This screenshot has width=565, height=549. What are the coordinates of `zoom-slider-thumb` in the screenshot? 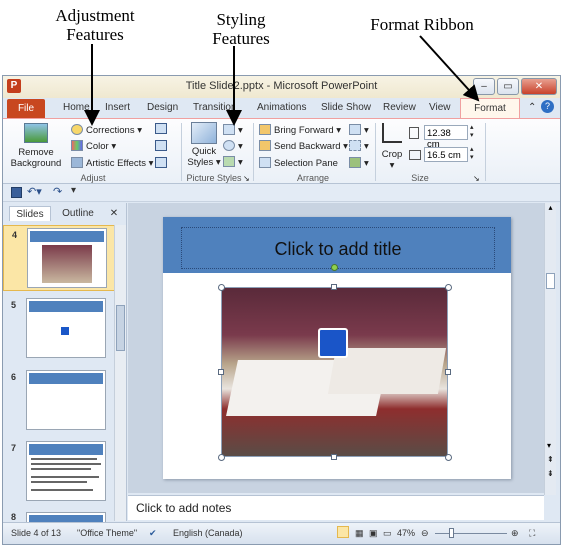 It's located at (451, 533).